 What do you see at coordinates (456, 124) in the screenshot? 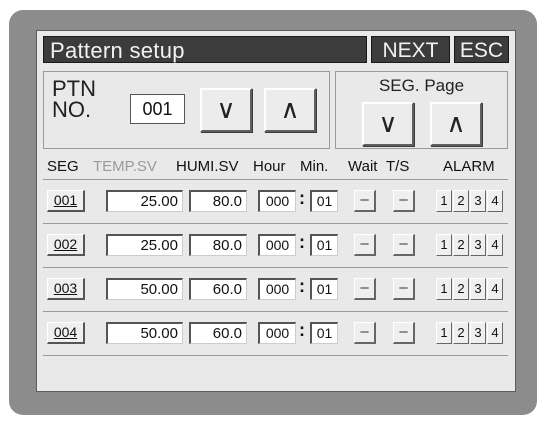
I see `seg-page-up-button: ∧` at bounding box center [456, 124].